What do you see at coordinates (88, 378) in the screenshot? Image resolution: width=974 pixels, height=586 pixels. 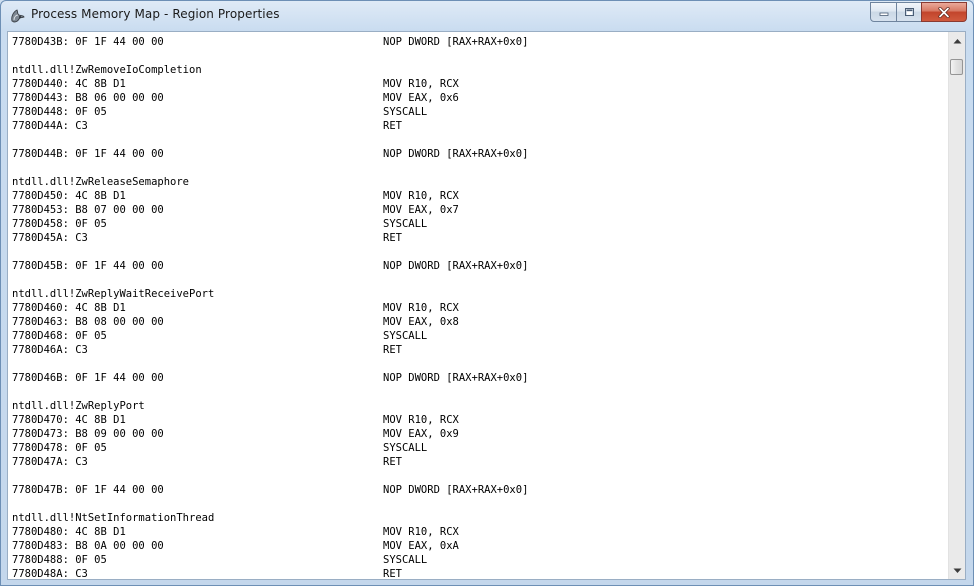 I see `address-bytes: 7780D46B: 0F 1F 44 00 00` at bounding box center [88, 378].